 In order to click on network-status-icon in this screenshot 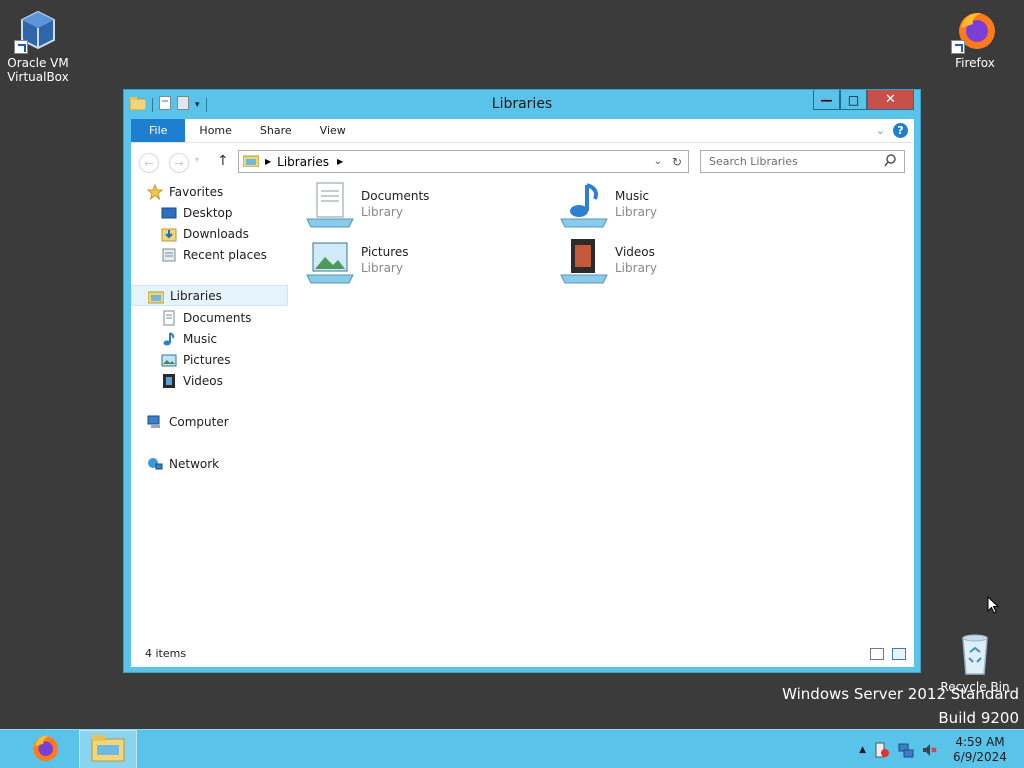, I will do `click(906, 750)`.